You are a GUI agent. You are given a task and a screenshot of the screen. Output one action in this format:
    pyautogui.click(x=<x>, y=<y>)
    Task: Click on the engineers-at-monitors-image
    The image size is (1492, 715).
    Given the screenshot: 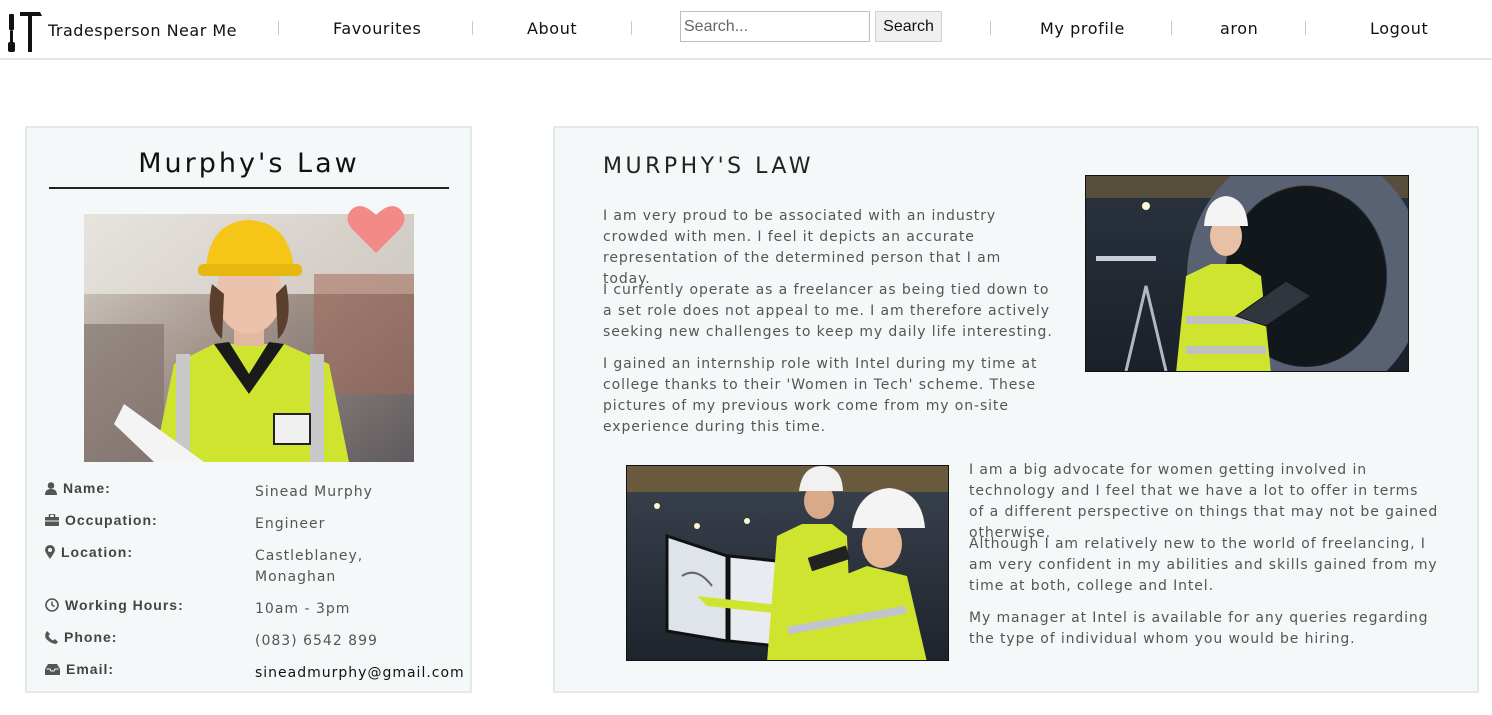 What is the action you would take?
    pyautogui.click(x=787, y=563)
    